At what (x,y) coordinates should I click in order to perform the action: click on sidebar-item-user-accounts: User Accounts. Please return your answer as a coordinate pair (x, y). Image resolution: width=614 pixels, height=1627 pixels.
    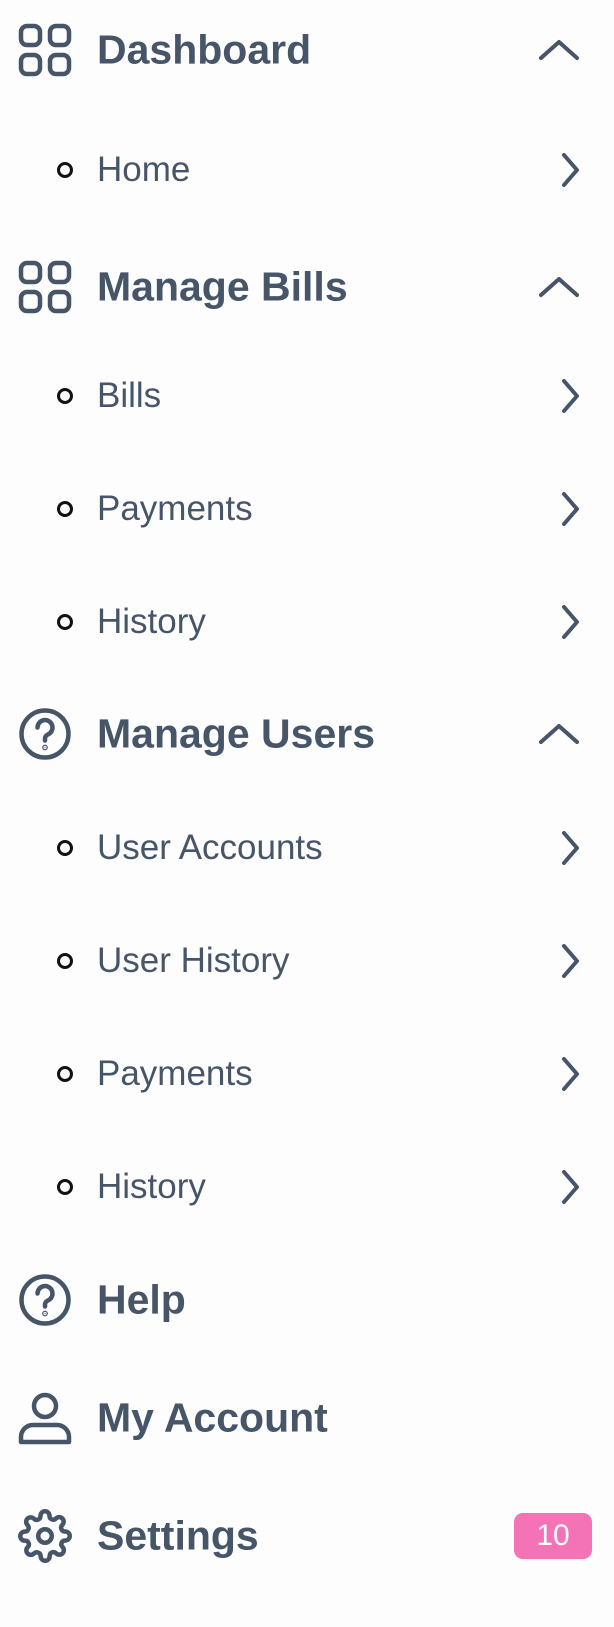
    Looking at the image, I should click on (307, 848).